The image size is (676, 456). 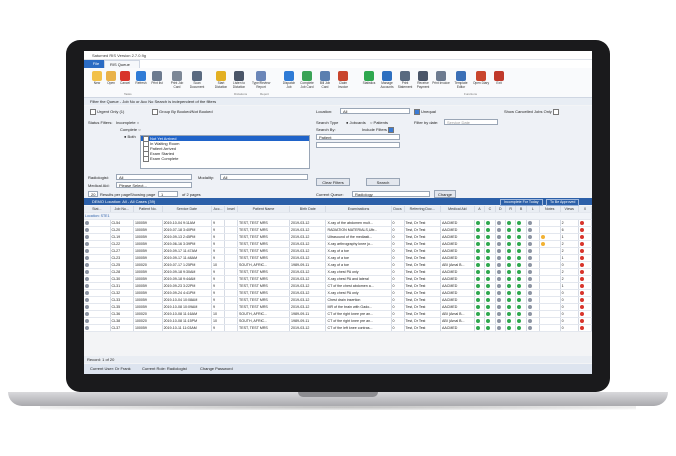 I want to click on exit-button: Exit, so click(x=499, y=82).